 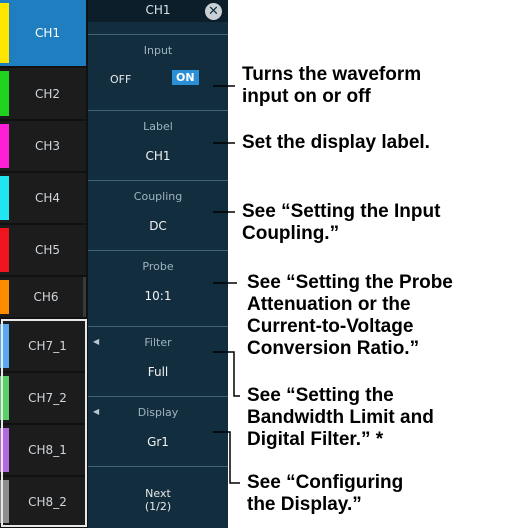 I want to click on channel-tab-ch2: CH2, so click(x=43, y=93).